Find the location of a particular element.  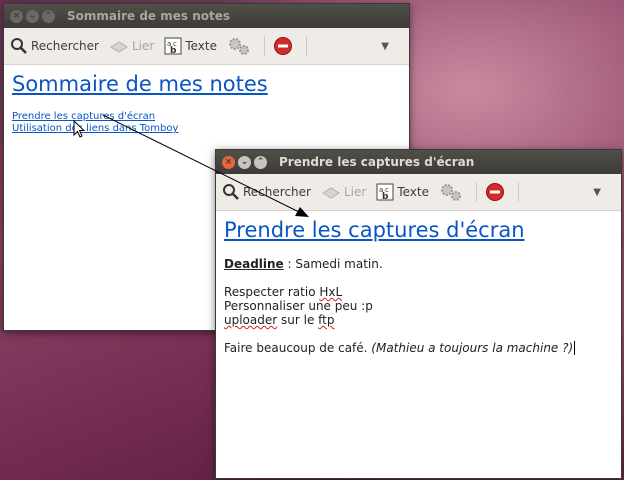

note-line: Respecter ratio HxL is located at coordinates (418, 292).